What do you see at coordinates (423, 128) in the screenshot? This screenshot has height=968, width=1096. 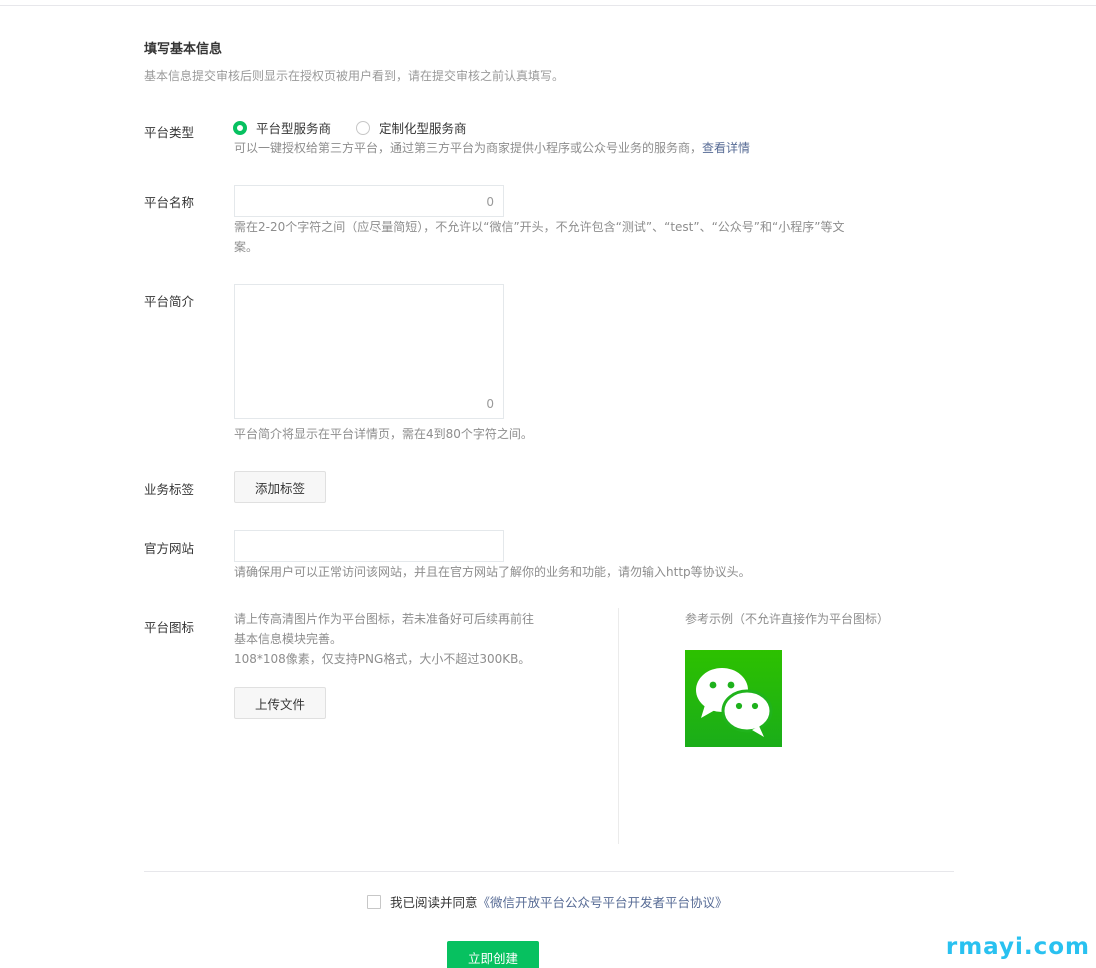 I see `radio-label: 定制化型服务商` at bounding box center [423, 128].